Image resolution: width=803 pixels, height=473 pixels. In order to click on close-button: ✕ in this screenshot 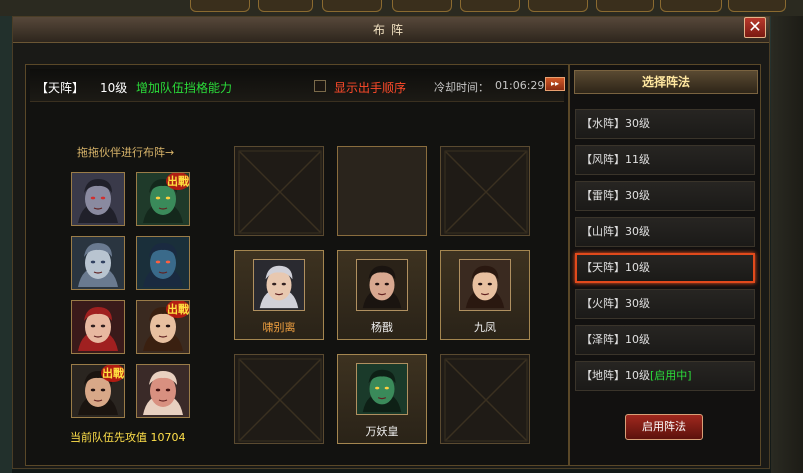, I will do `click(755, 27)`.